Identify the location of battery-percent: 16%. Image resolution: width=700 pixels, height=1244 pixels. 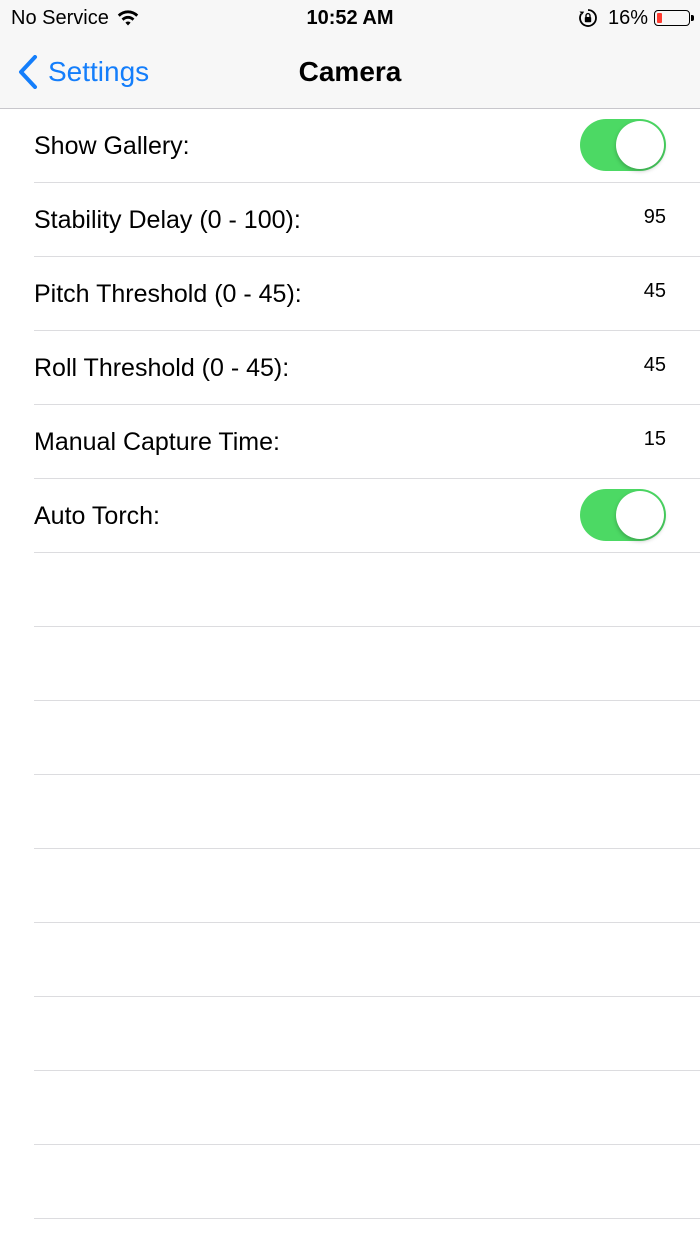
(627, 18).